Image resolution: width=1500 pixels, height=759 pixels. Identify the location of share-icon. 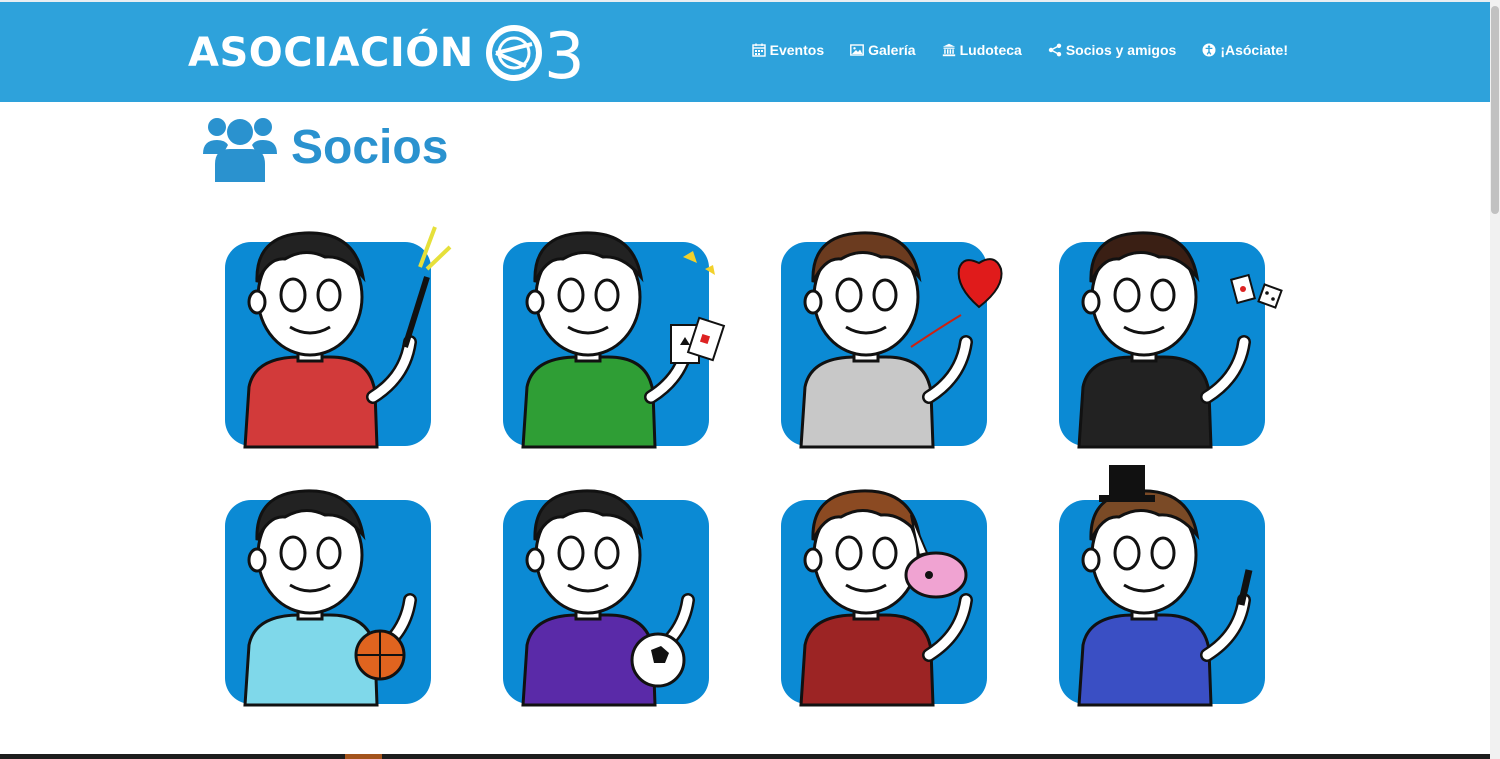
(1055, 50).